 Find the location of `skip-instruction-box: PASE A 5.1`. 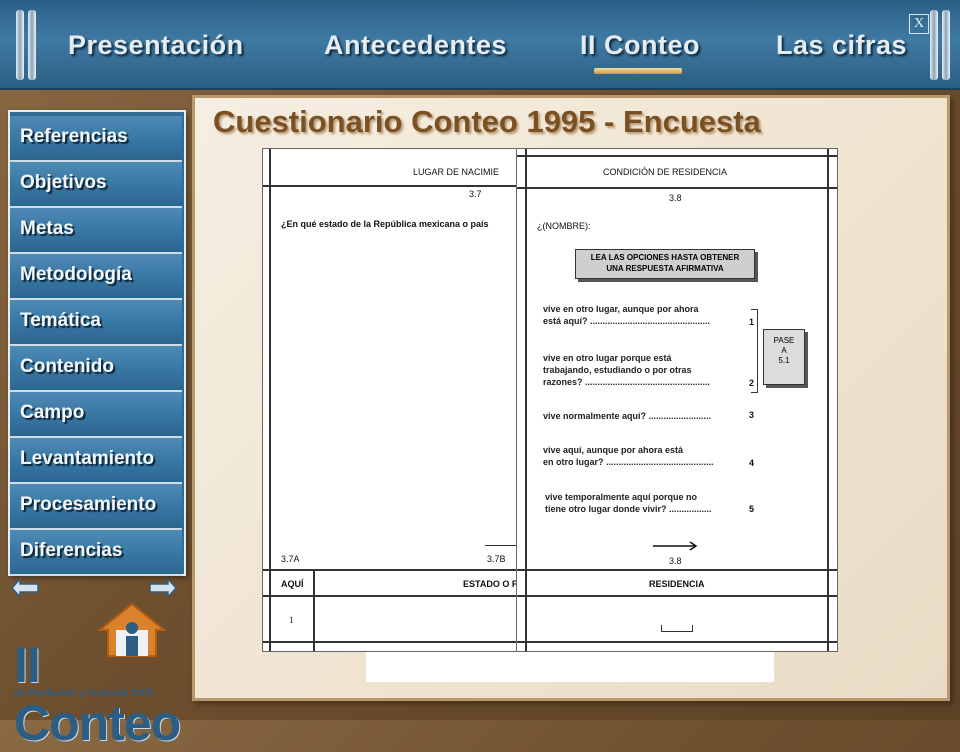

skip-instruction-box: PASE A 5.1 is located at coordinates (784, 357).